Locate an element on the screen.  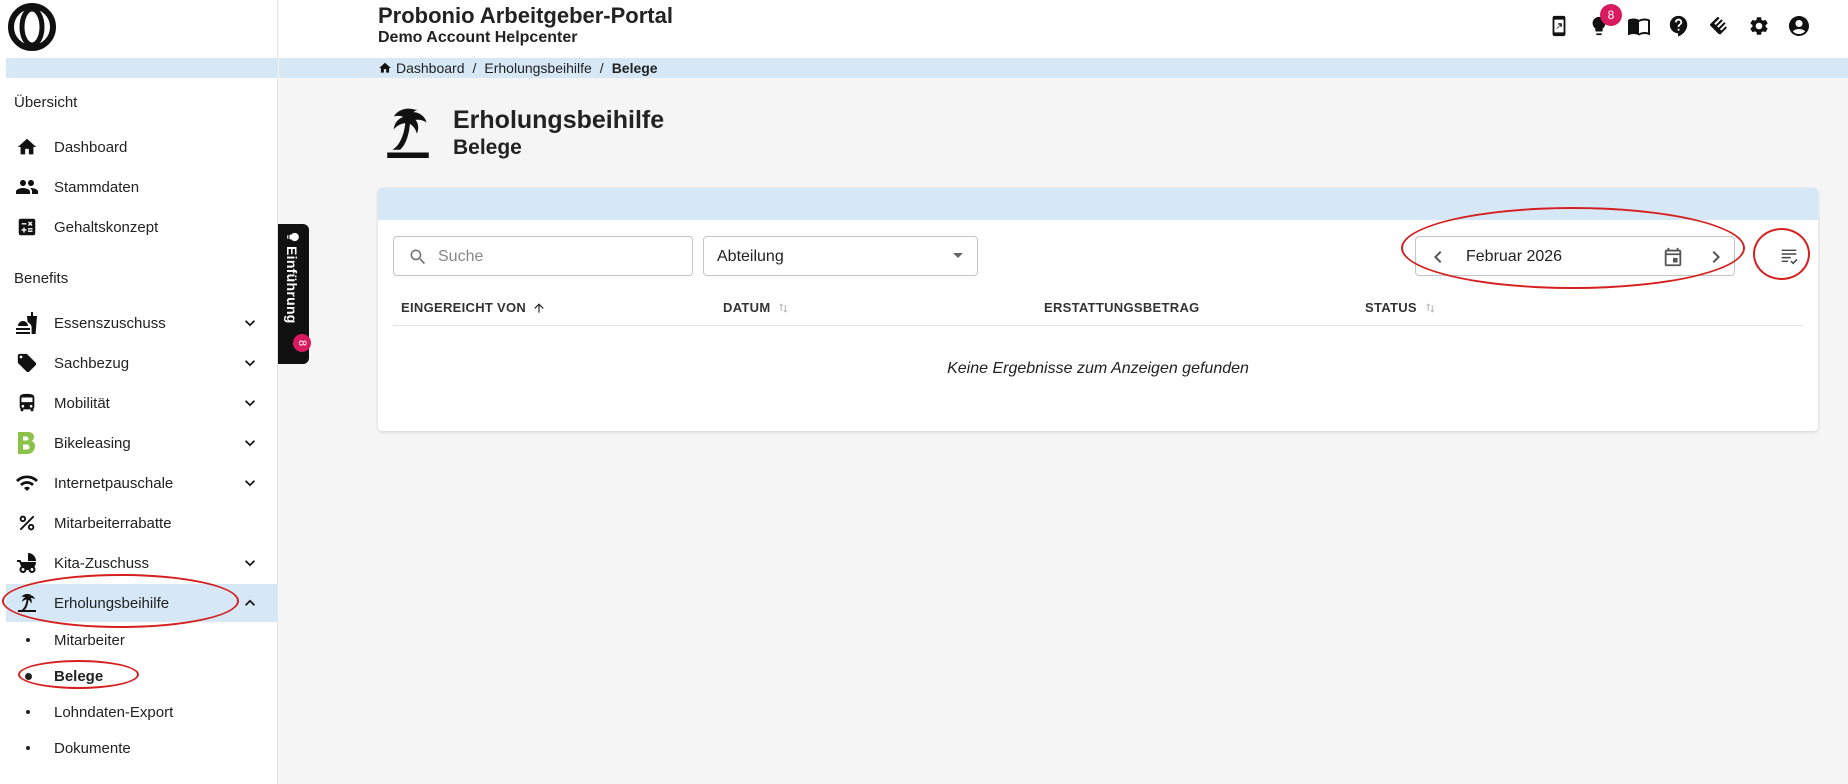
sidebar-item-mobilitaet: Mobilität is located at coordinates (142, 403).